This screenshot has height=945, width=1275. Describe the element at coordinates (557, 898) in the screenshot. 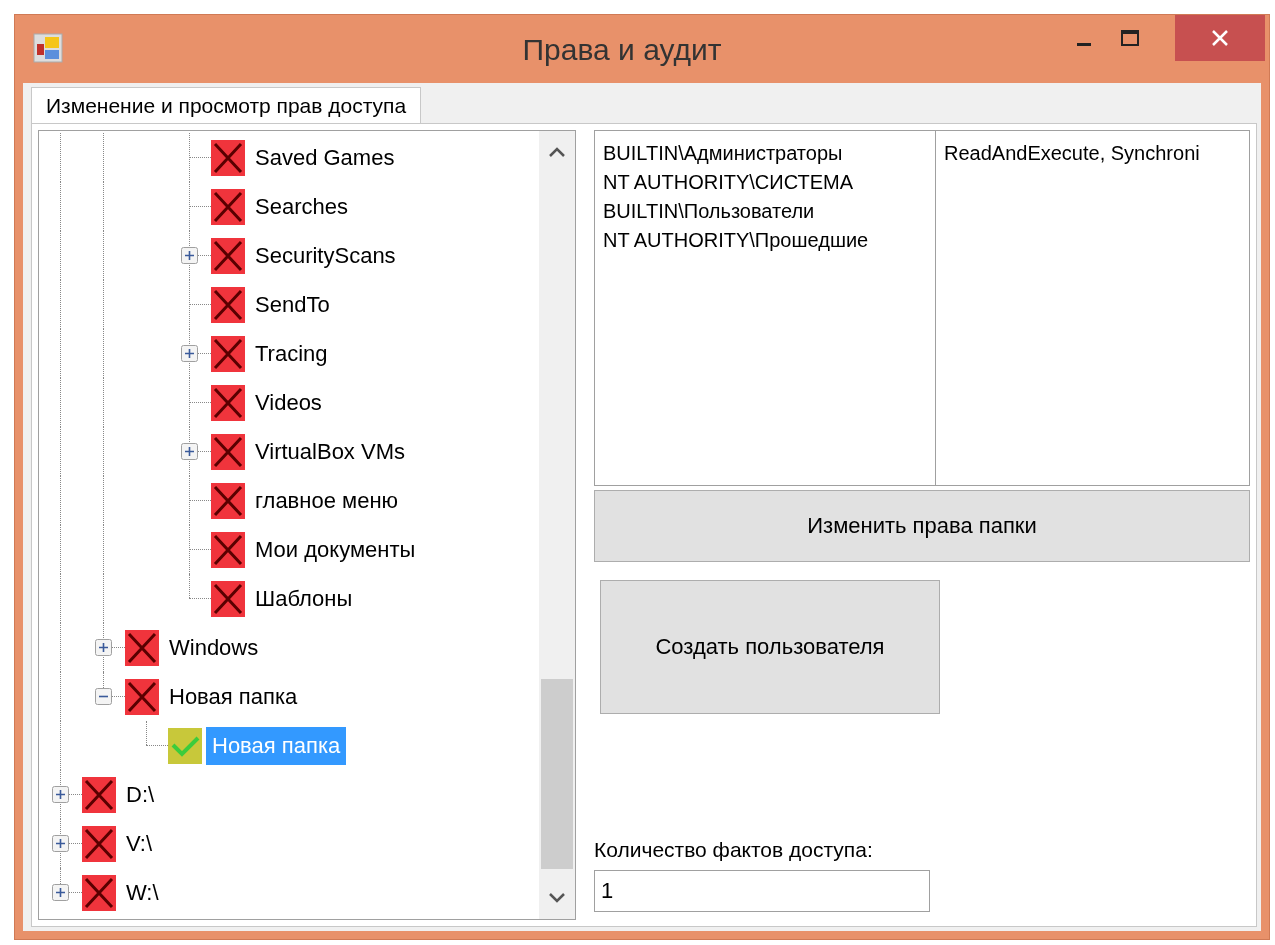

I see `scroll-down-icon` at that location.